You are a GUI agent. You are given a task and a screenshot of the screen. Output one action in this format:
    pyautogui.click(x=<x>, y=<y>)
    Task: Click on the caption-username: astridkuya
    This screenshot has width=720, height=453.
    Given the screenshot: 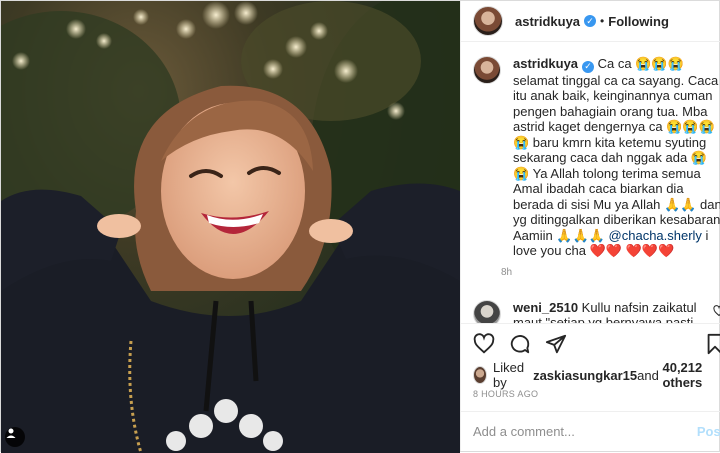 What is the action you would take?
    pyautogui.click(x=545, y=63)
    